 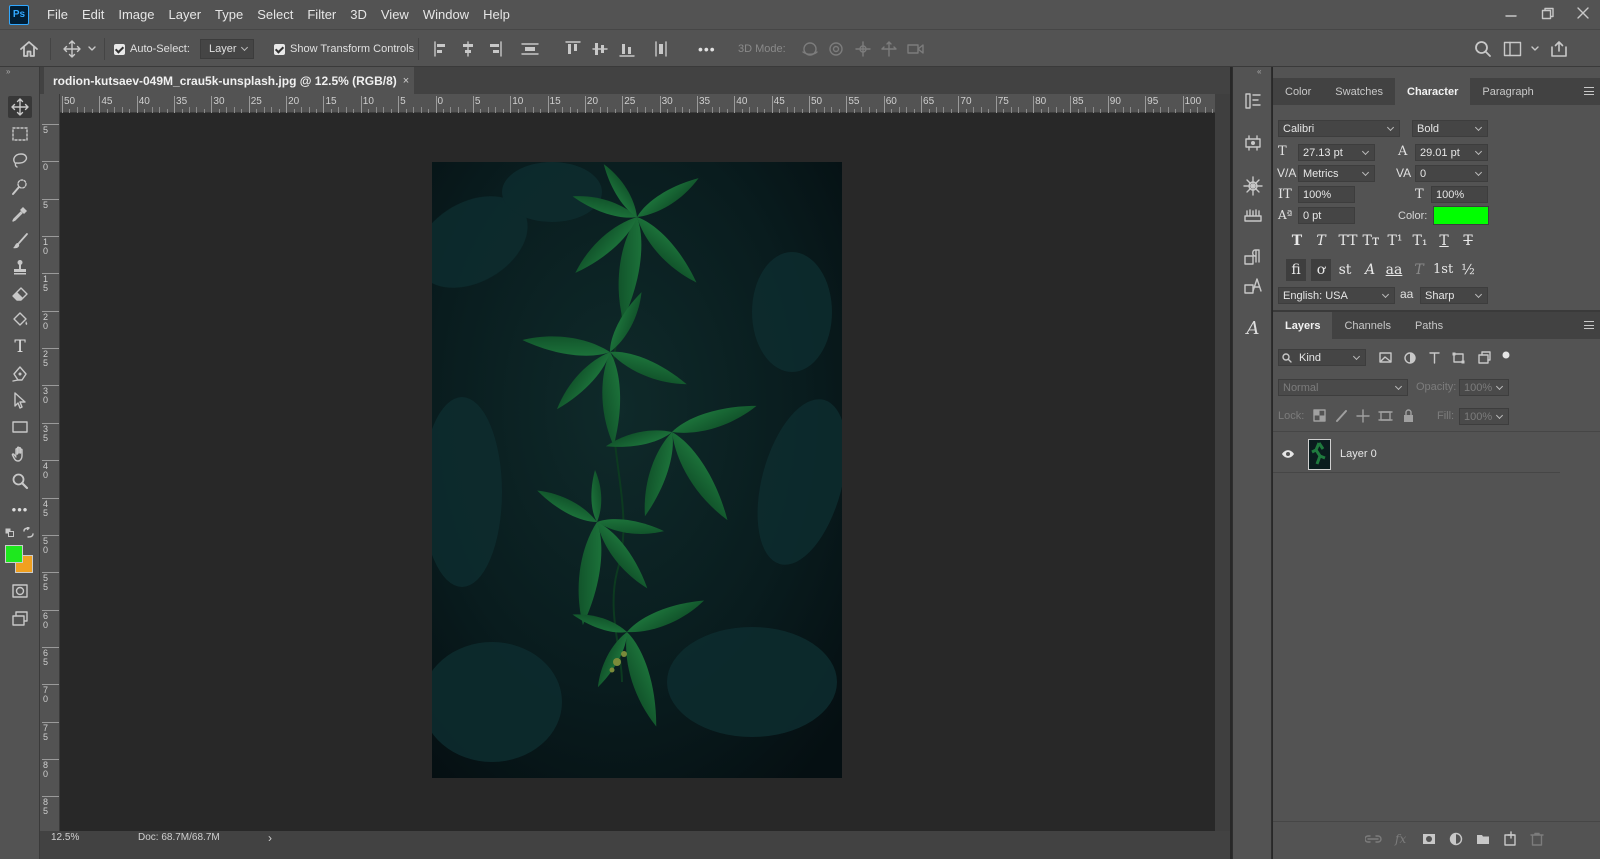 I want to click on add-mask-icon, so click(x=1429, y=839).